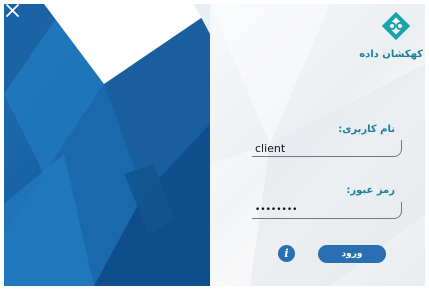 Image resolution: width=429 pixels, height=290 pixels. I want to click on username-label: نام کاربری:, so click(366, 129).